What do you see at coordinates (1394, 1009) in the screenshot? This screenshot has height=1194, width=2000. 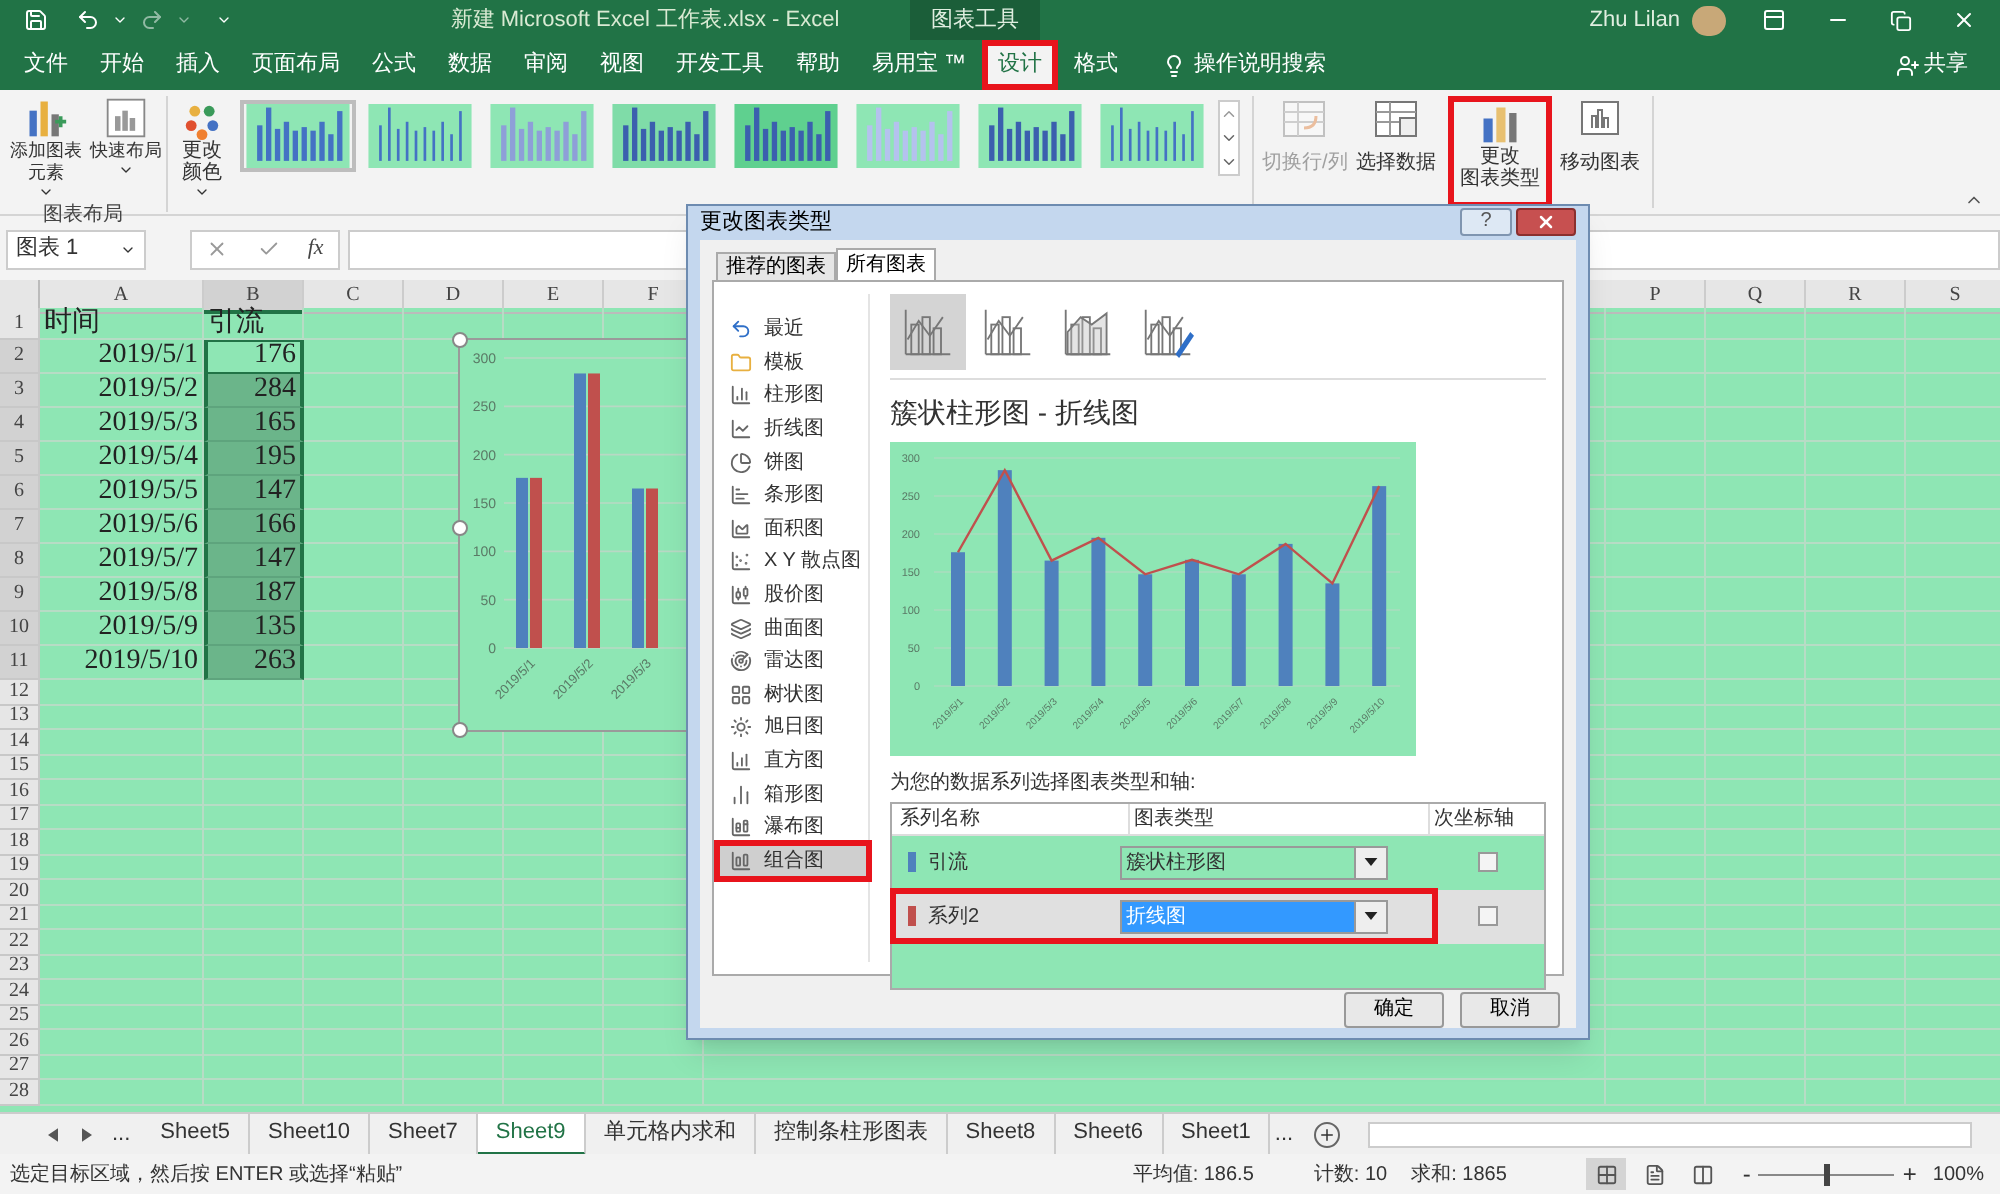 I see `ok-button: 确定` at bounding box center [1394, 1009].